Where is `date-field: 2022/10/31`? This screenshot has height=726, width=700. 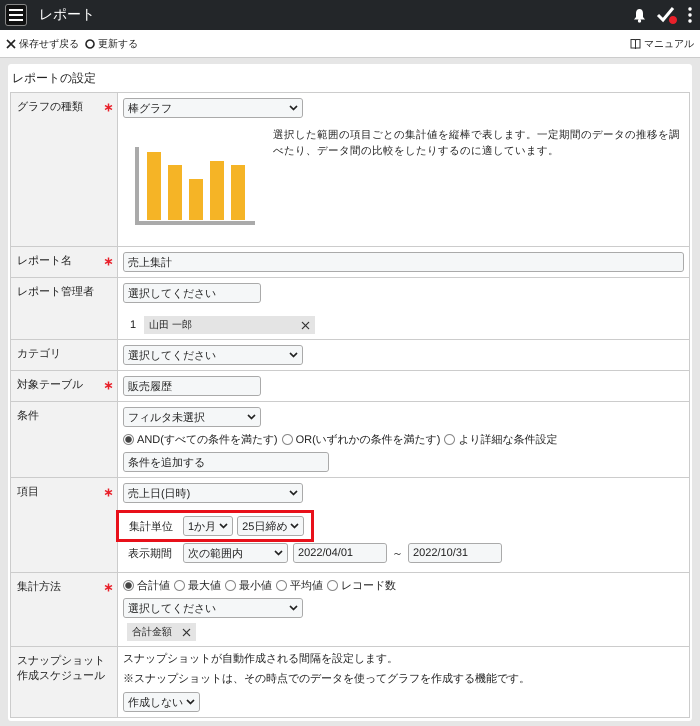 date-field: 2022/10/31 is located at coordinates (455, 553).